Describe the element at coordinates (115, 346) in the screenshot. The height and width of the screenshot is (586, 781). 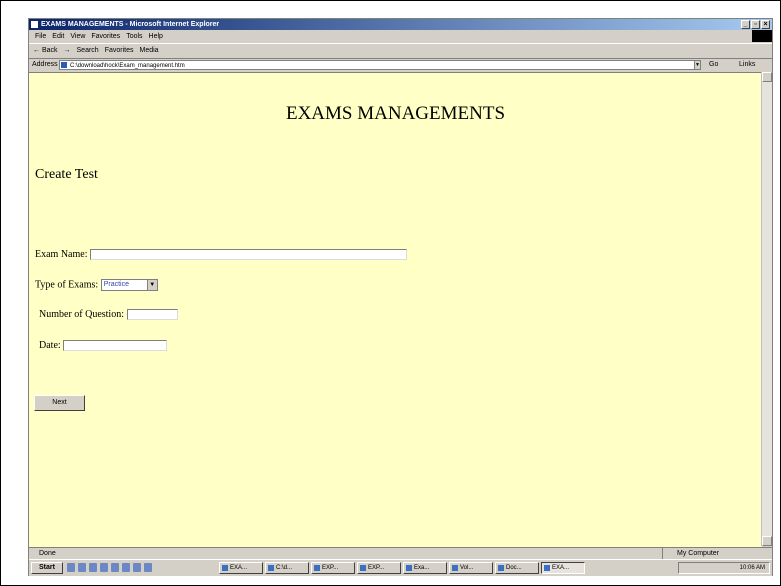
I see `date-input` at that location.